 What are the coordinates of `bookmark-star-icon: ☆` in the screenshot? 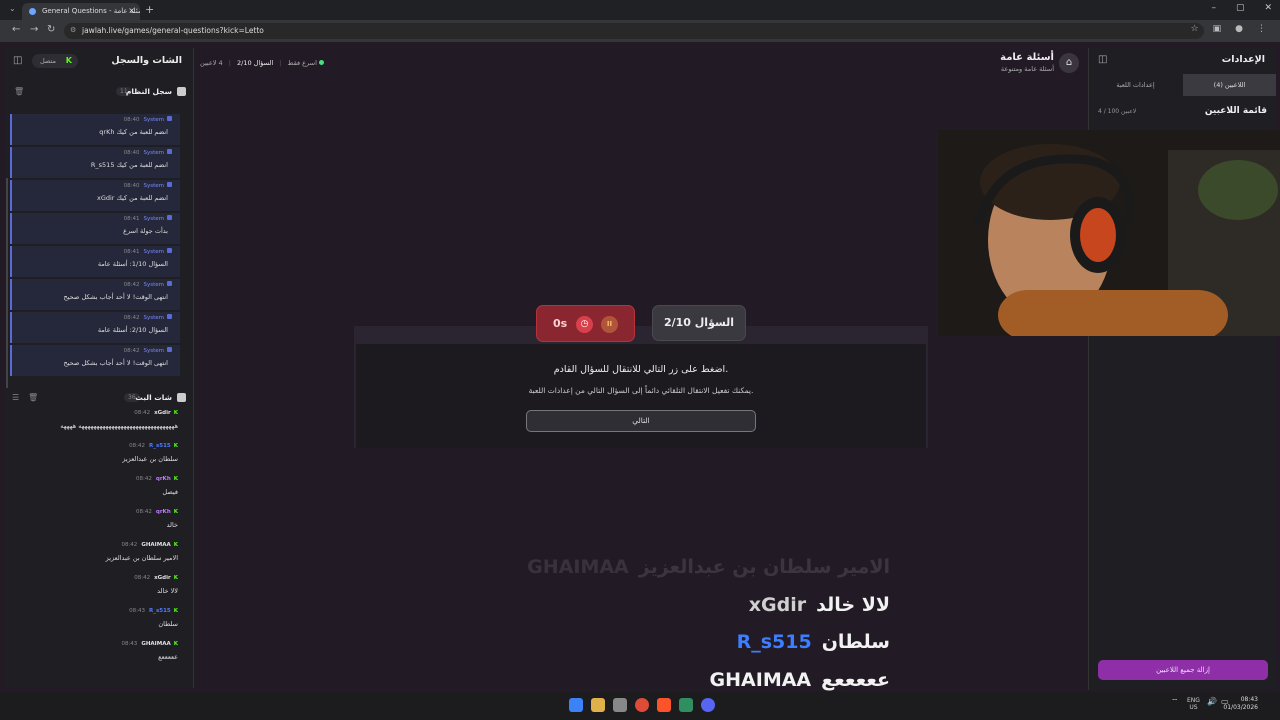 It's located at (1195, 29).